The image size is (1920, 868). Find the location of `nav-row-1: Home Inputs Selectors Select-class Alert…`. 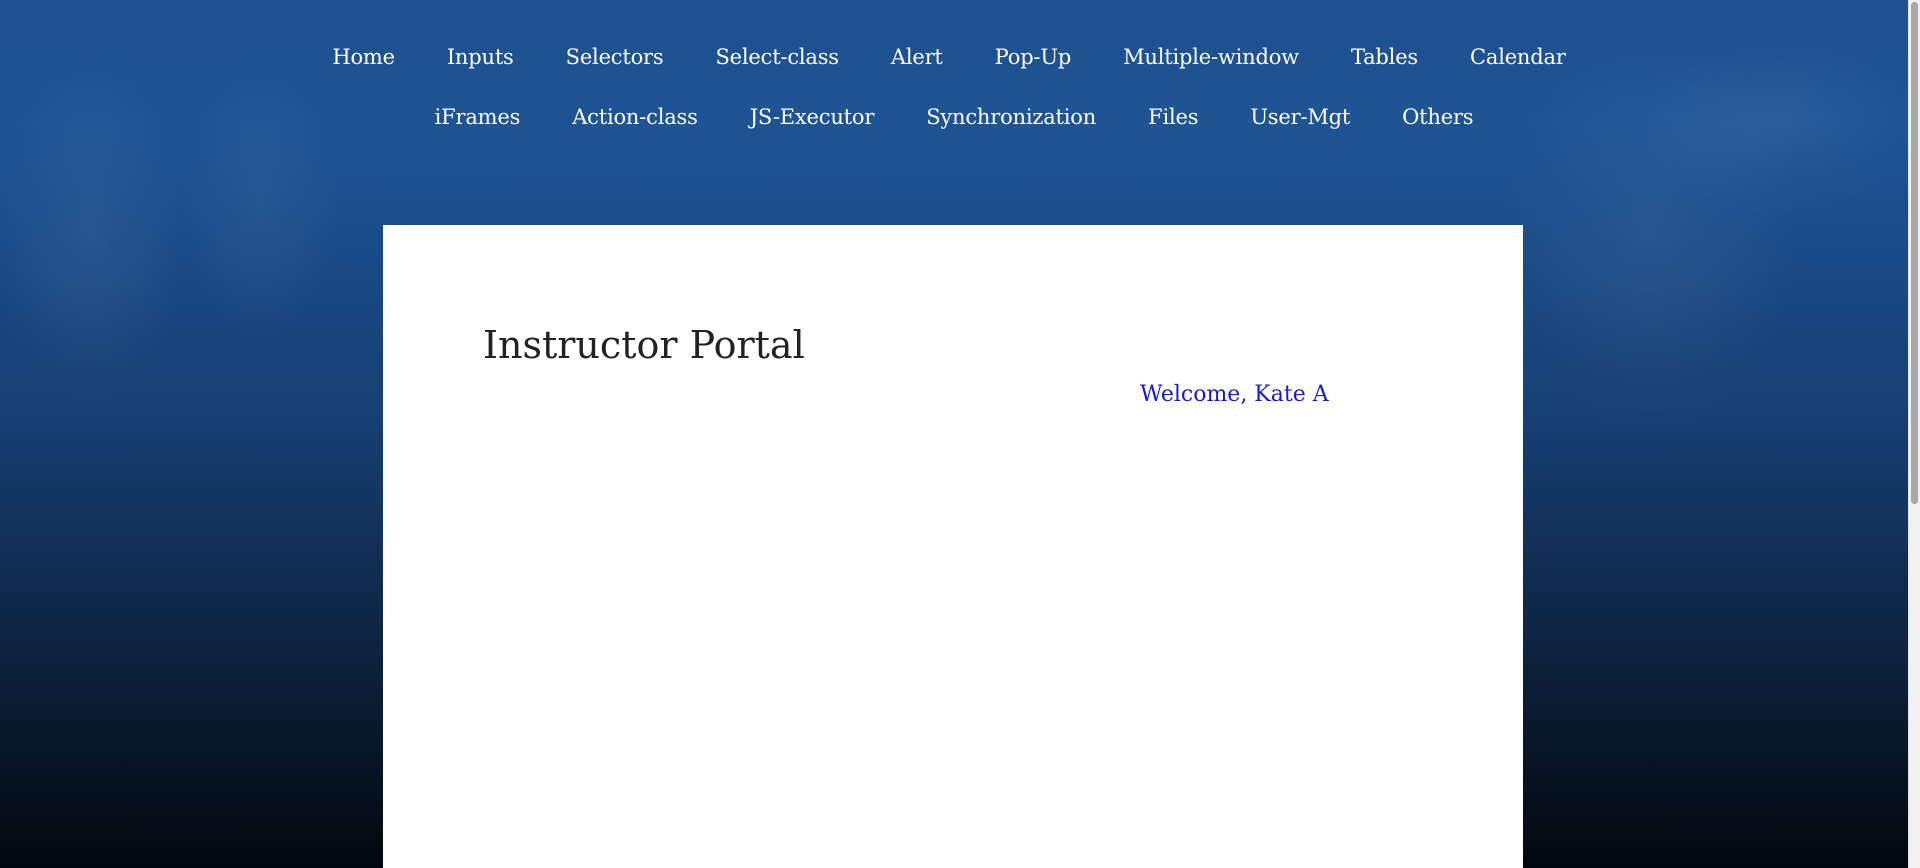

nav-row-1: Home Inputs Selectors Select-class Alert… is located at coordinates (954, 57).